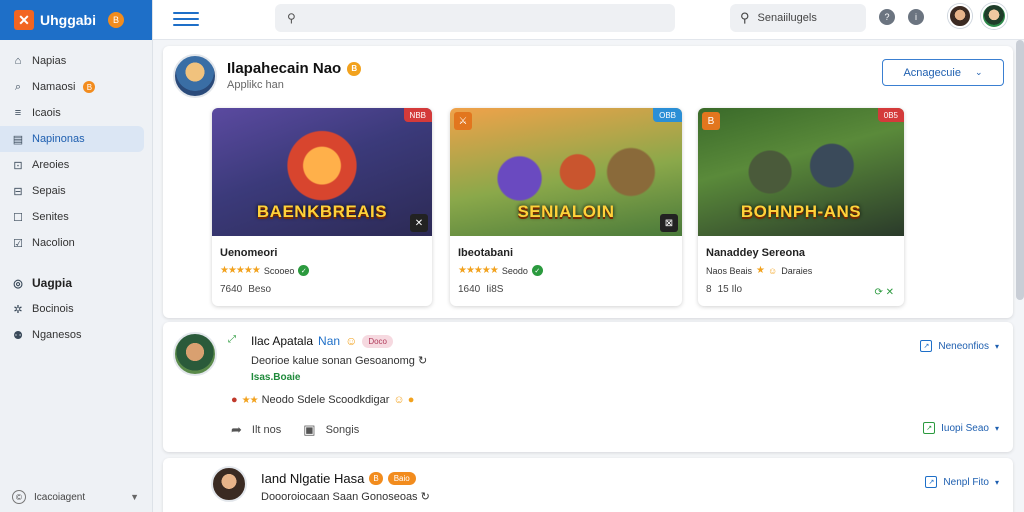 The width and height of the screenshot is (1024, 512). I want to click on profile-avatar, so click(195, 76).